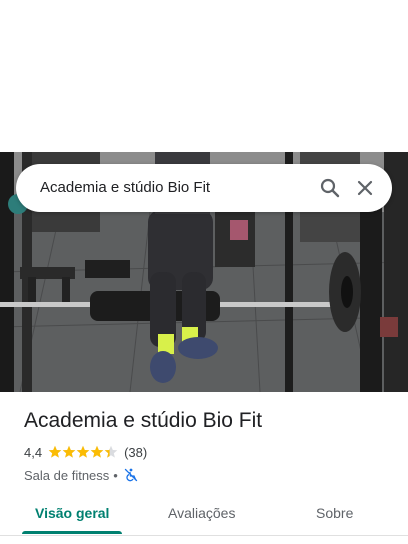 The height and width of the screenshot is (544, 408). I want to click on selected-tab-indicator, so click(72, 532).